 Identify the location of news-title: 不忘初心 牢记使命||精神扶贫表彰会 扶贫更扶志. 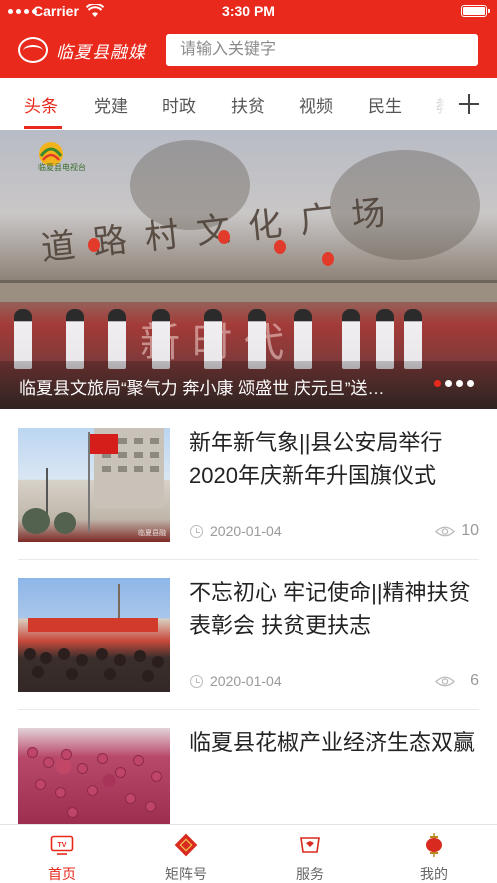
(334, 609).